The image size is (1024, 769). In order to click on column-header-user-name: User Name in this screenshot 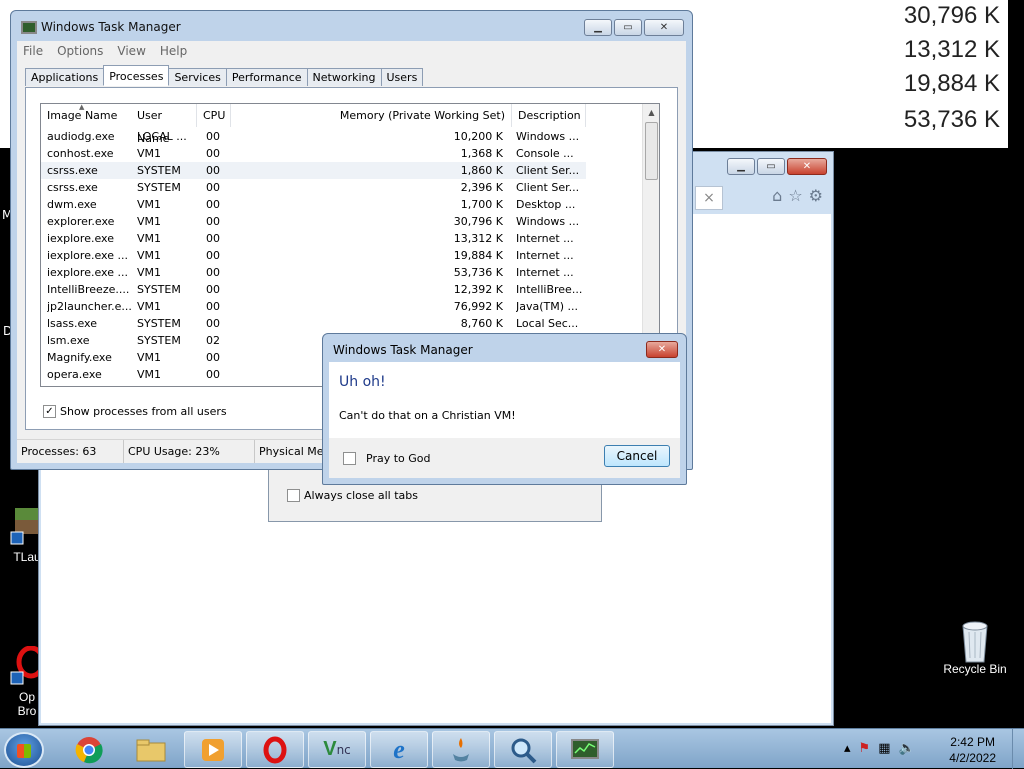, I will do `click(164, 124)`.